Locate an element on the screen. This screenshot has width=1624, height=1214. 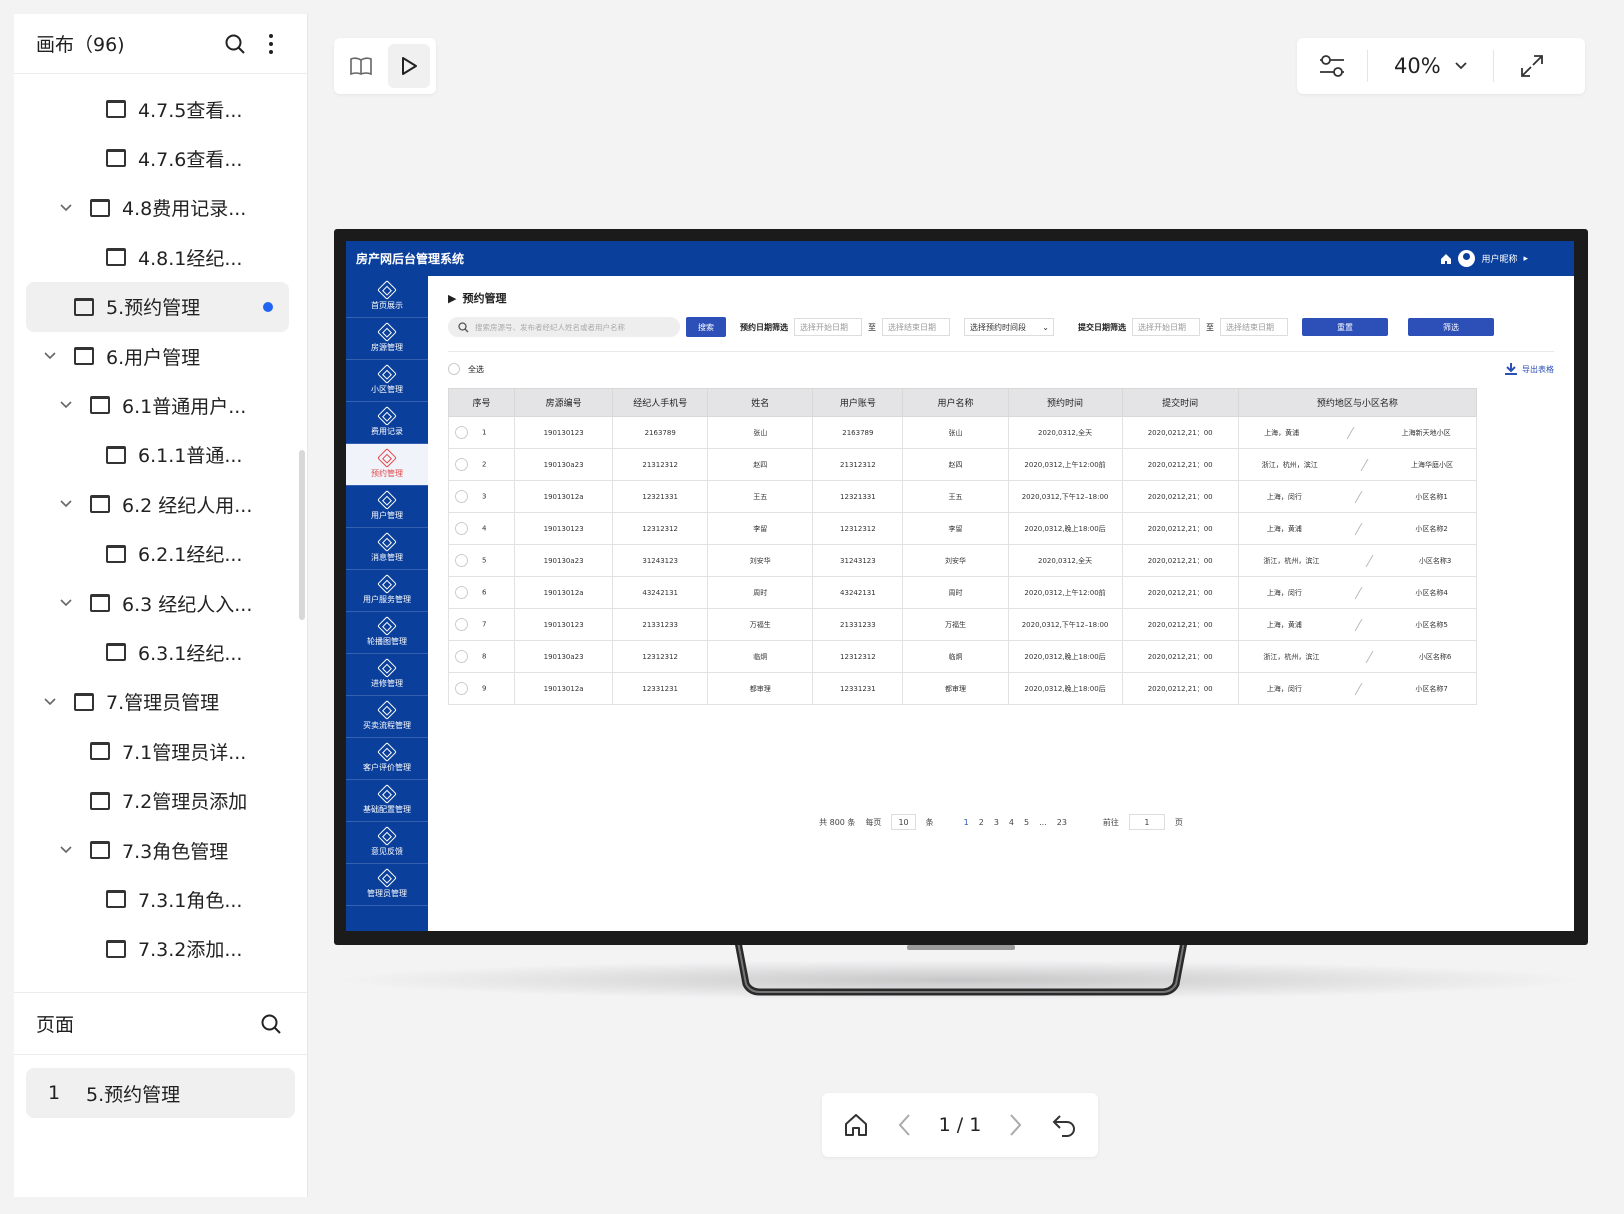
search-input: 搜索房源号、发布者经纪人姓名或者用户名称 is located at coordinates (564, 327).